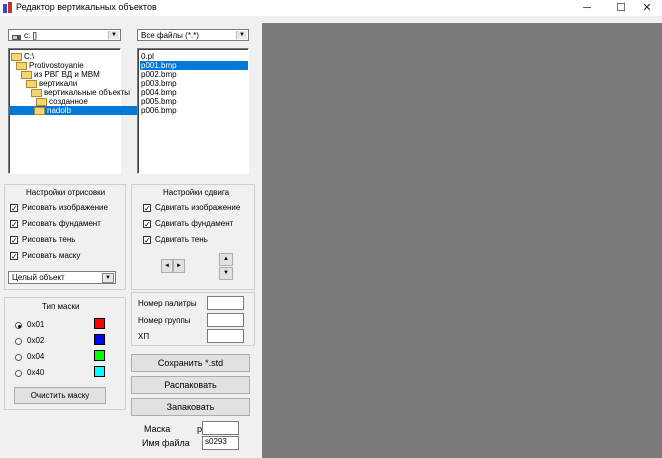 The width and height of the screenshot is (662, 458). What do you see at coordinates (198, 207) in the screenshot?
I see `shift-option-label: Сдвигать изображение` at bounding box center [198, 207].